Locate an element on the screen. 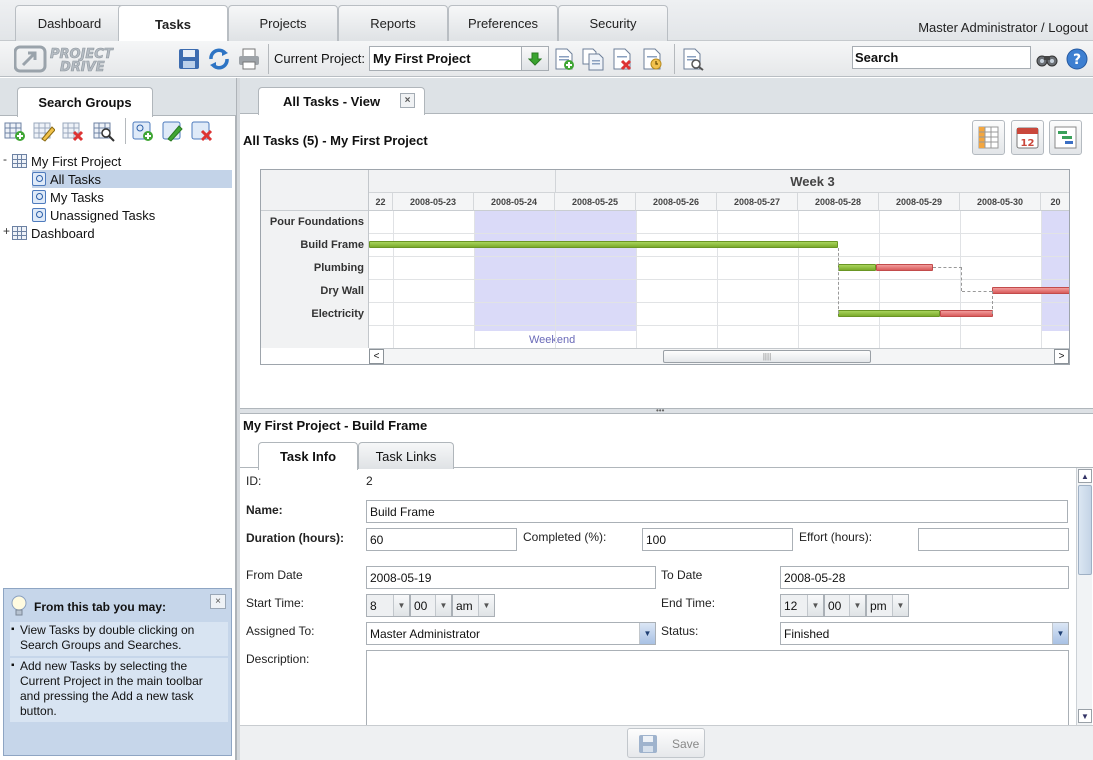 Image resolution: width=1093 pixels, height=760 pixels. schedule-task-icon is located at coordinates (652, 59).